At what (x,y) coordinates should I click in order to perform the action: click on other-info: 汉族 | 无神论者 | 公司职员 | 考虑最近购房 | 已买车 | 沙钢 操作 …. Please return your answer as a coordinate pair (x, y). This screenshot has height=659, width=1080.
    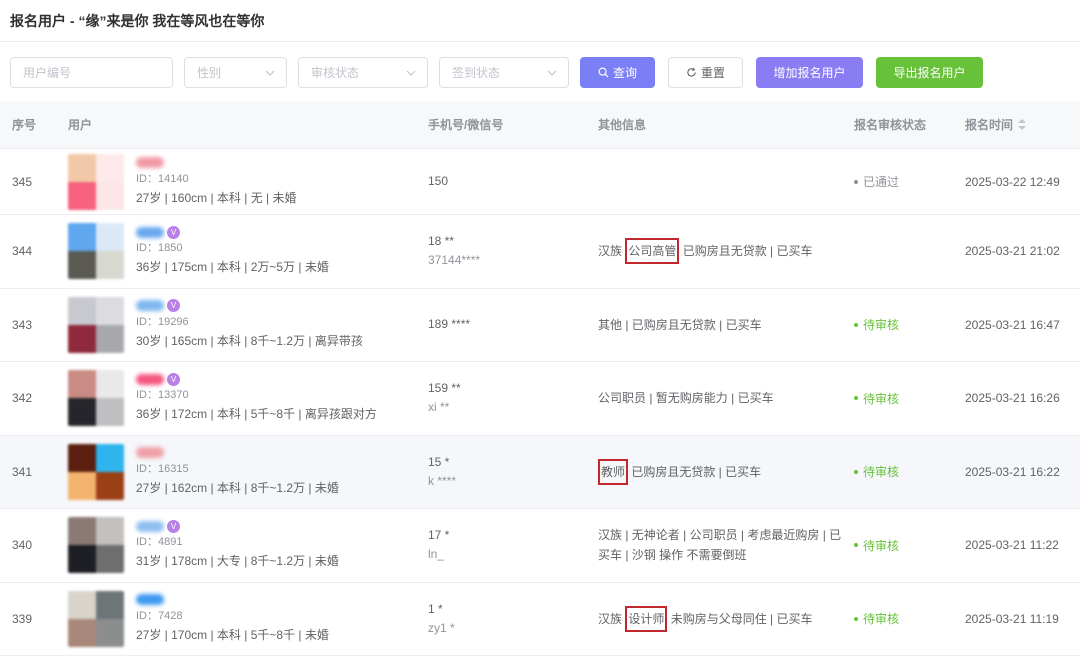
    Looking at the image, I should click on (720, 545).